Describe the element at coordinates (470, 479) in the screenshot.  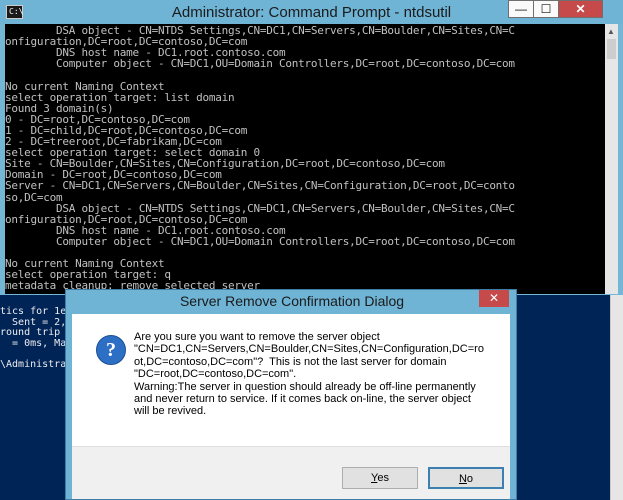
I see `no-label-rest: o` at that location.